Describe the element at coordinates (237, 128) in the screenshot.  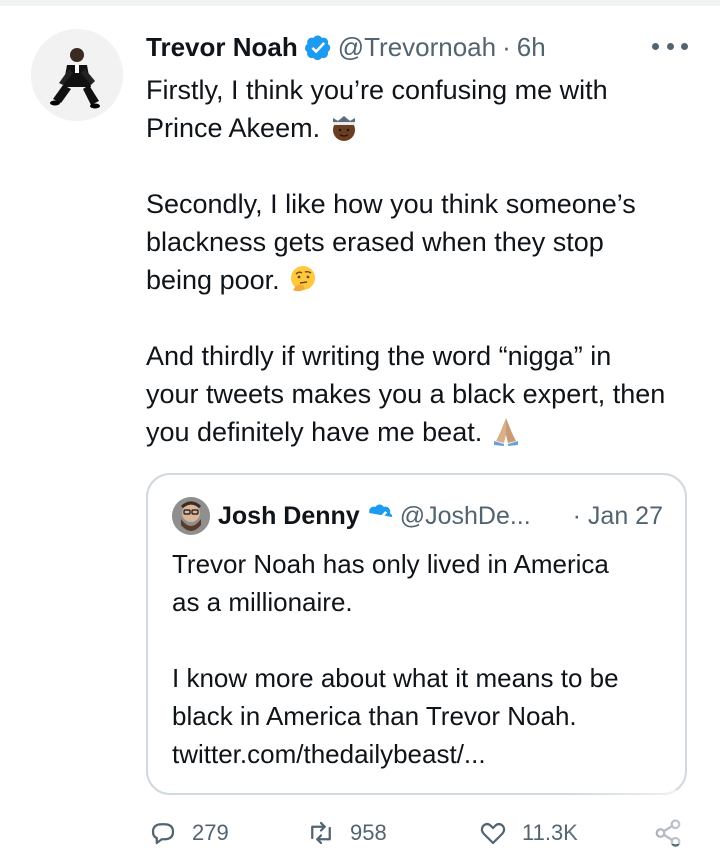
I see `tweet-line-2: Prince Akeem.` at that location.